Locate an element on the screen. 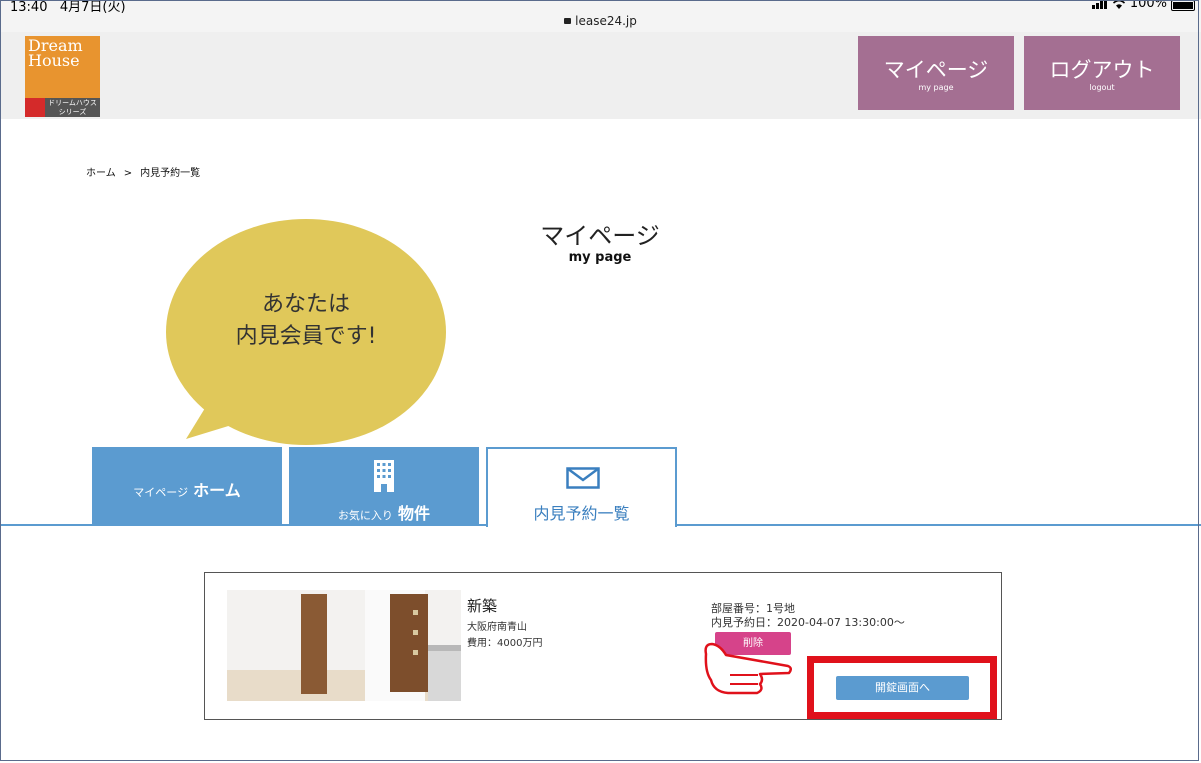 This screenshot has width=1201, height=763. status-bar: 13:40 4月7日(火) 100% lease24.jp is located at coordinates (600, 16).